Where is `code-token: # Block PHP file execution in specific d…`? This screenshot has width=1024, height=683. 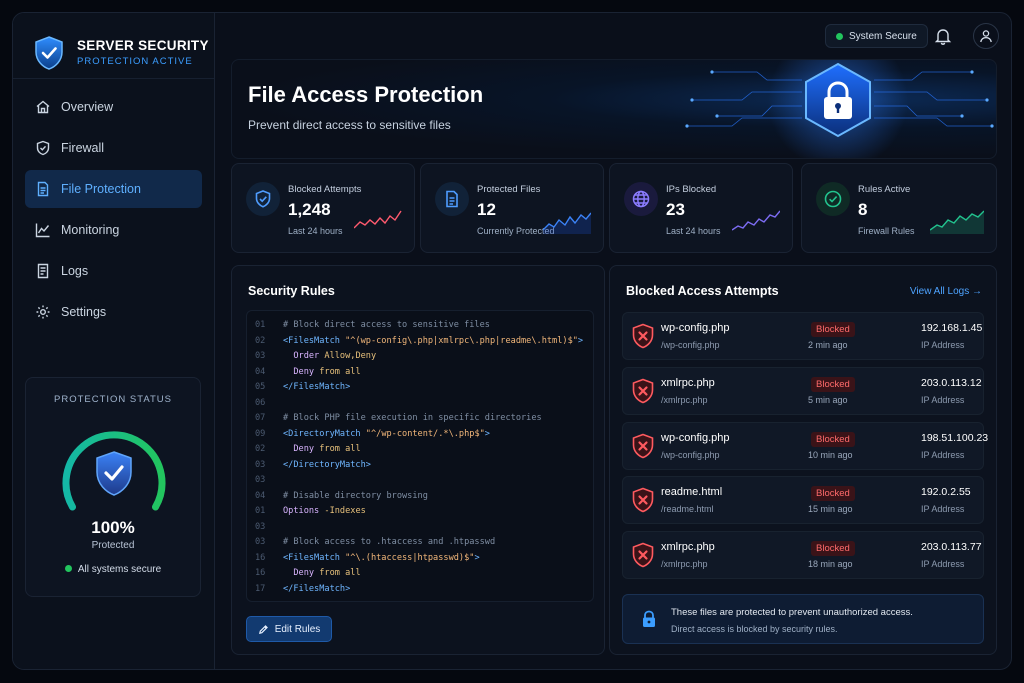 code-token: # Block PHP file execution in specific d… is located at coordinates (412, 418).